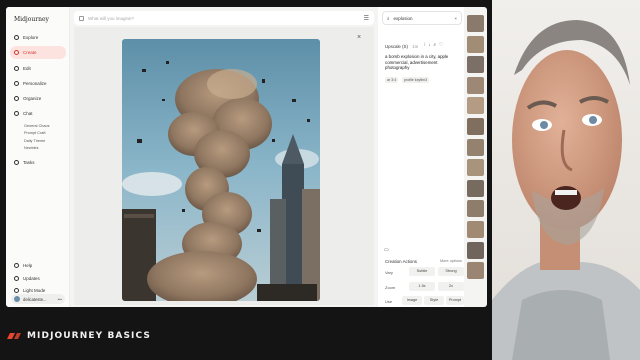 This screenshot has height=360, width=640. I want to click on sidebar-bottom: Help Updates Light Mode, so click(38, 279).